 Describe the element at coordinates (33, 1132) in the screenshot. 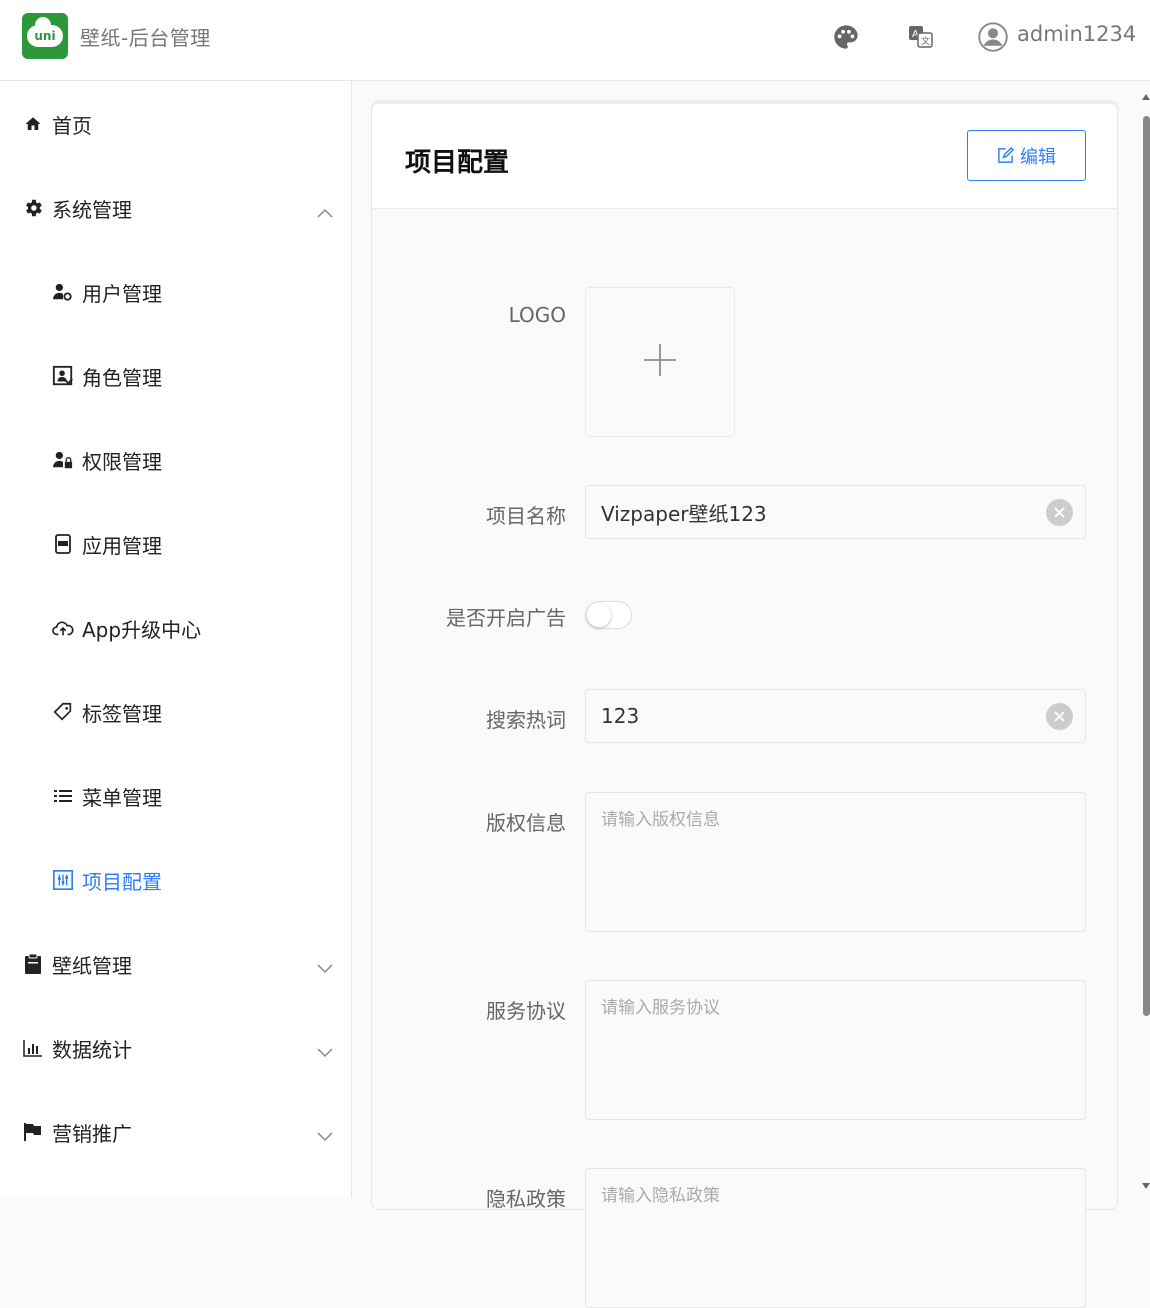

I see `flag-icon` at that location.